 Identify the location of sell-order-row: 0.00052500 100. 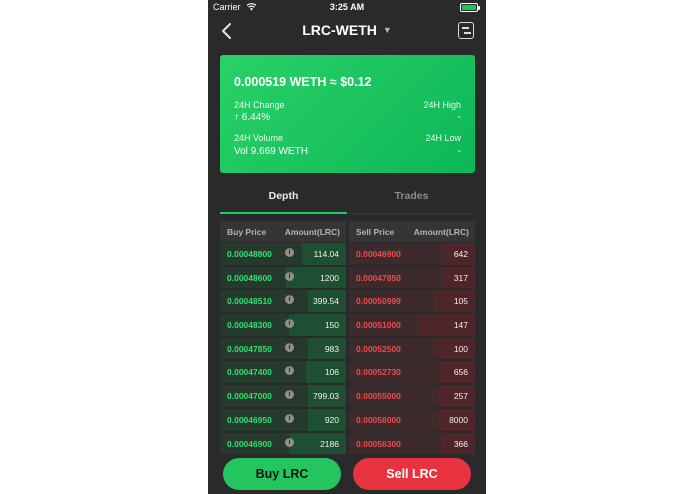
(412, 349).